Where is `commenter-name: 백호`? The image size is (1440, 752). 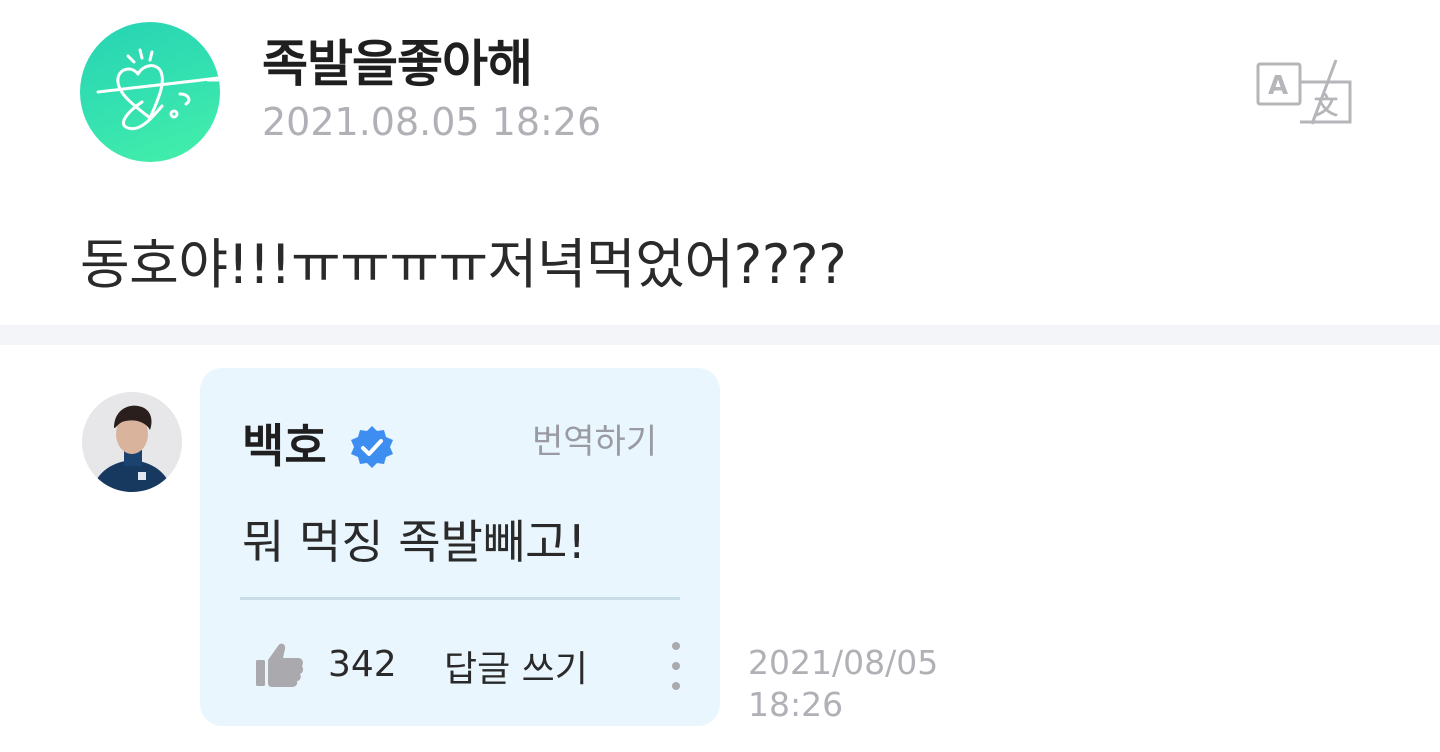
commenter-name: 백호 is located at coordinates (284, 443).